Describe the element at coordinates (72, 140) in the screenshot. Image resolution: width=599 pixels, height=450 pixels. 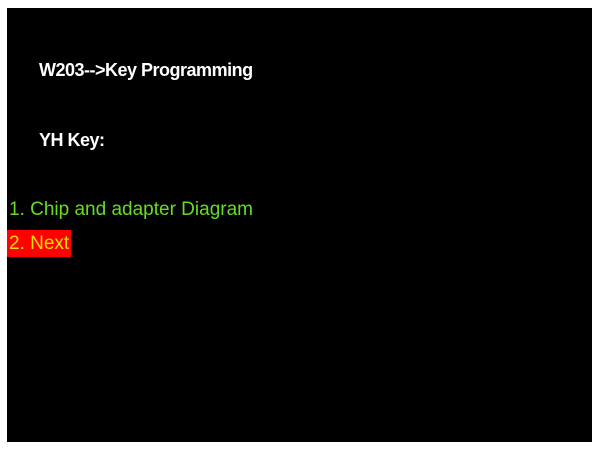
I see `screen-subtitle: YH Key:` at that location.